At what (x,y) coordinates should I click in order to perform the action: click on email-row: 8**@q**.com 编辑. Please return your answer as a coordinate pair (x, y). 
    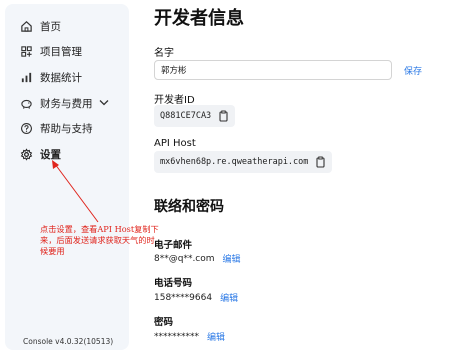
    Looking at the image, I should click on (197, 259).